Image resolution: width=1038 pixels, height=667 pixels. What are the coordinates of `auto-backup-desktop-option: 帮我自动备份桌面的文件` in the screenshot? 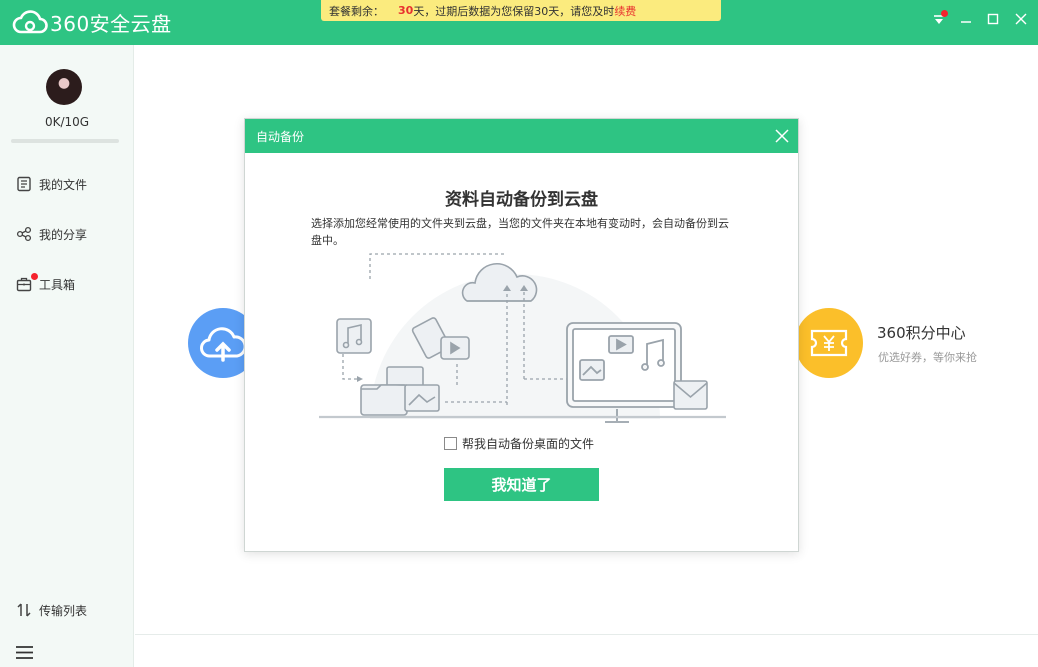 It's located at (519, 443).